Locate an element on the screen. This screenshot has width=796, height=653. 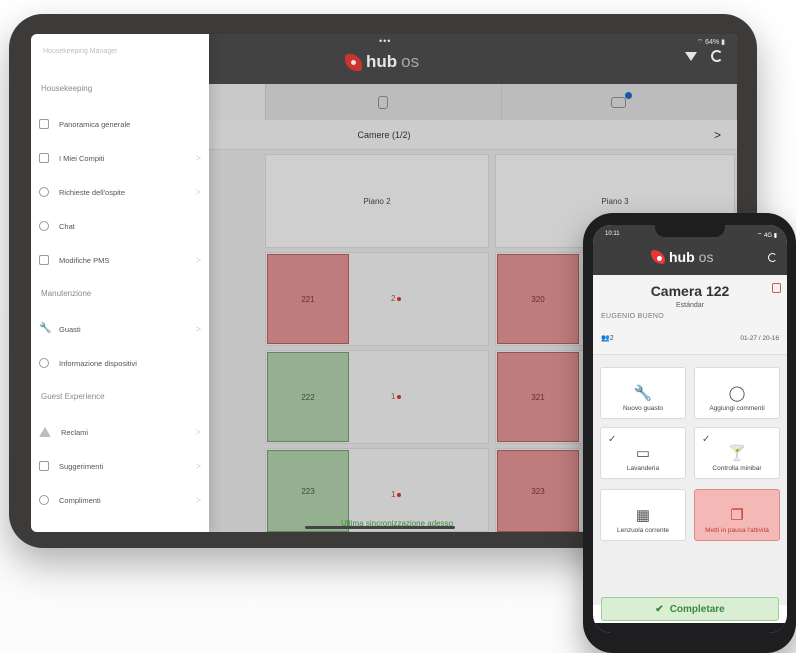
complete-button: ✔ Completare is located at coordinates (690, 609).